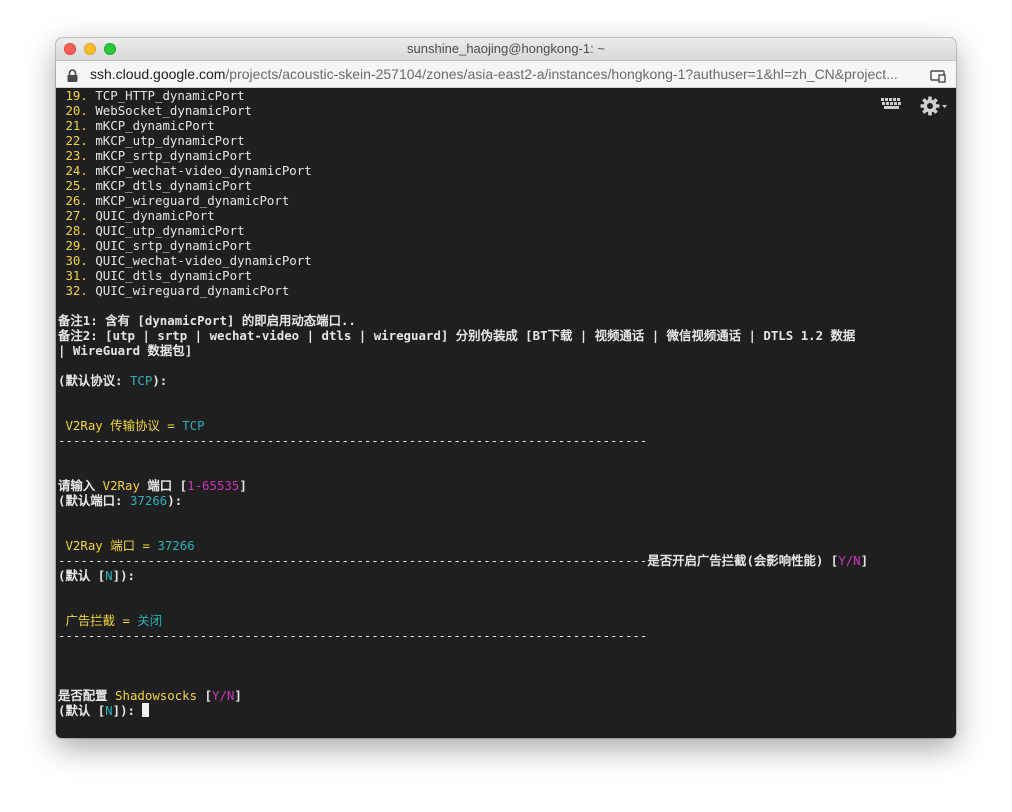 The image size is (1012, 812). I want to click on list-item: 30. QUIC_wechat-video_dynamicPort, so click(188, 260).